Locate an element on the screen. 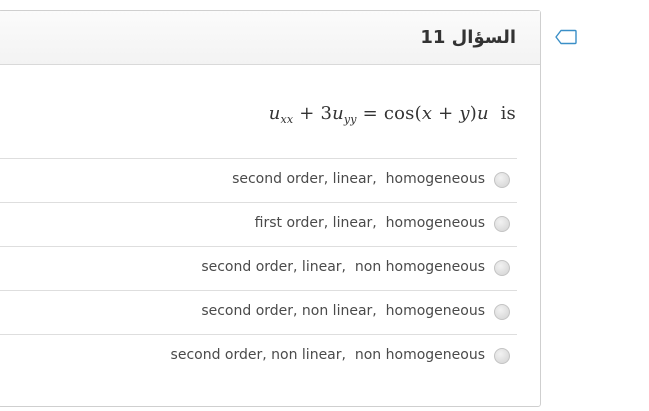  answer-label: second order, non linear, homogeneous is located at coordinates (343, 311).